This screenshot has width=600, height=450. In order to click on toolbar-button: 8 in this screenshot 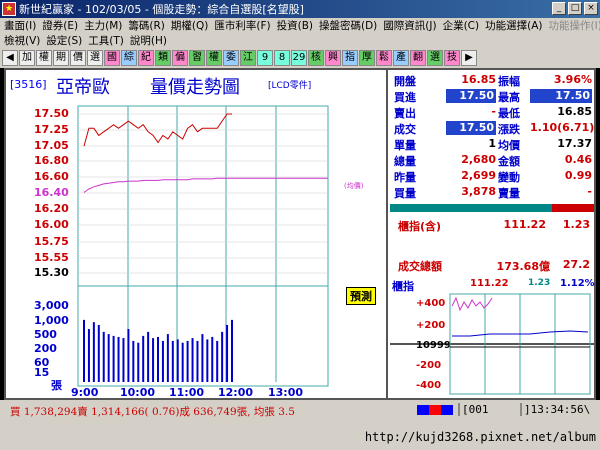, I will do `click(282, 58)`.